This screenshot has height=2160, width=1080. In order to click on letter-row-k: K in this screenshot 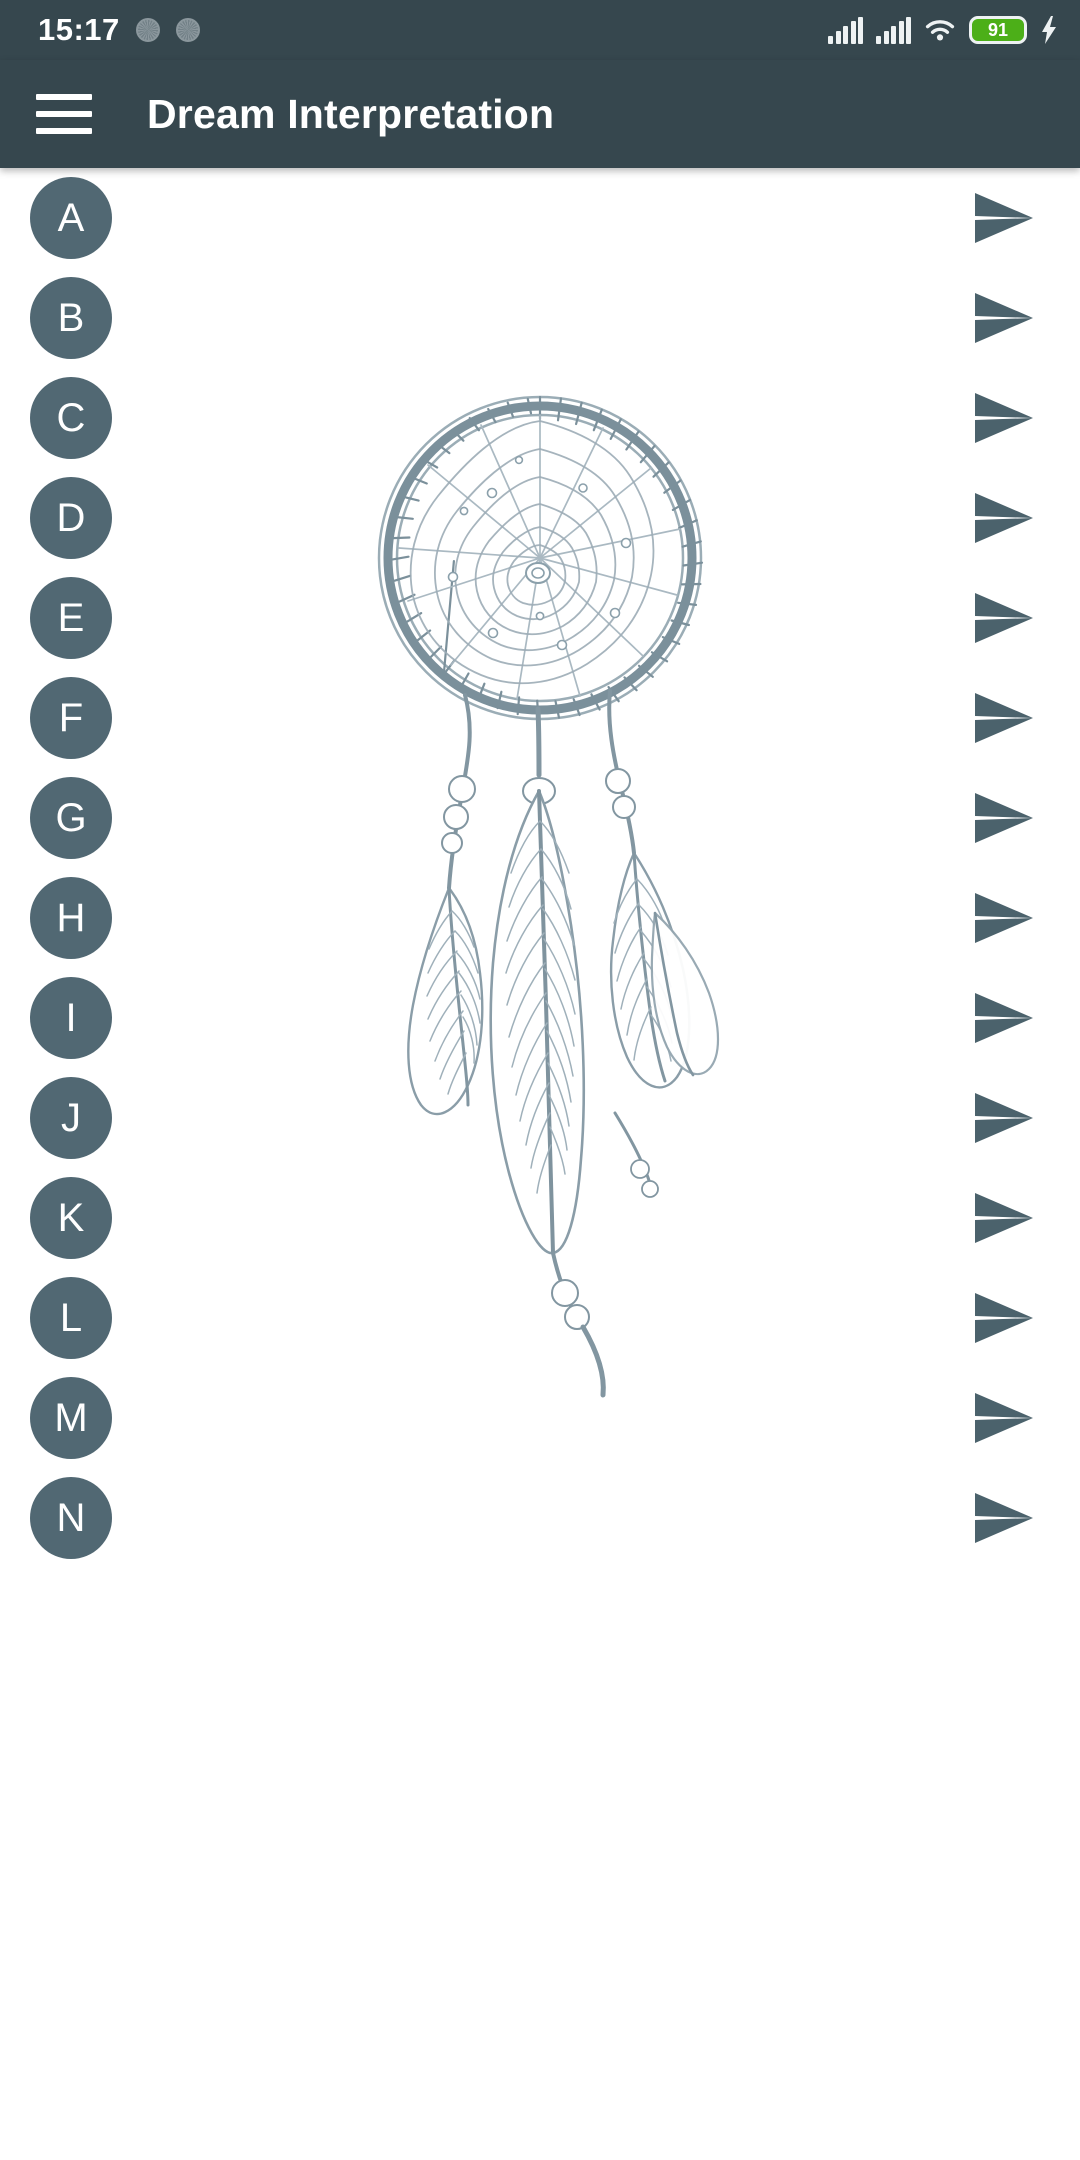, I will do `click(540, 1218)`.